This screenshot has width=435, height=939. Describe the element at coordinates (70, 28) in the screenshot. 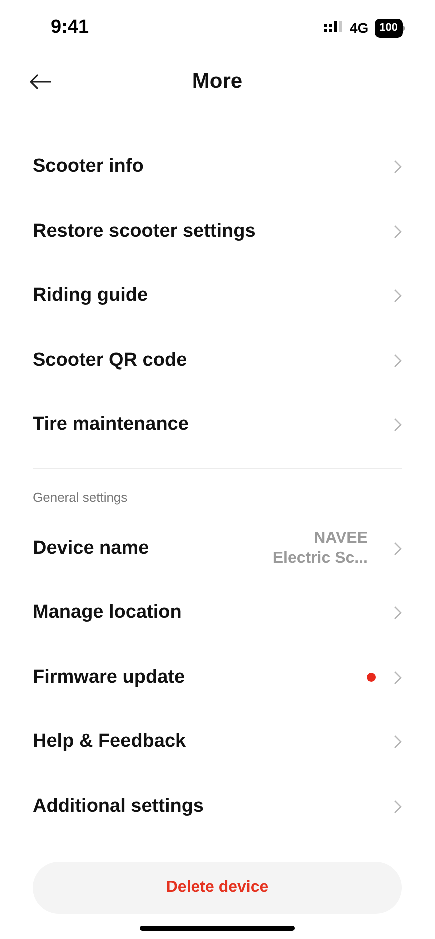

I see `status-time: 9:41` at that location.